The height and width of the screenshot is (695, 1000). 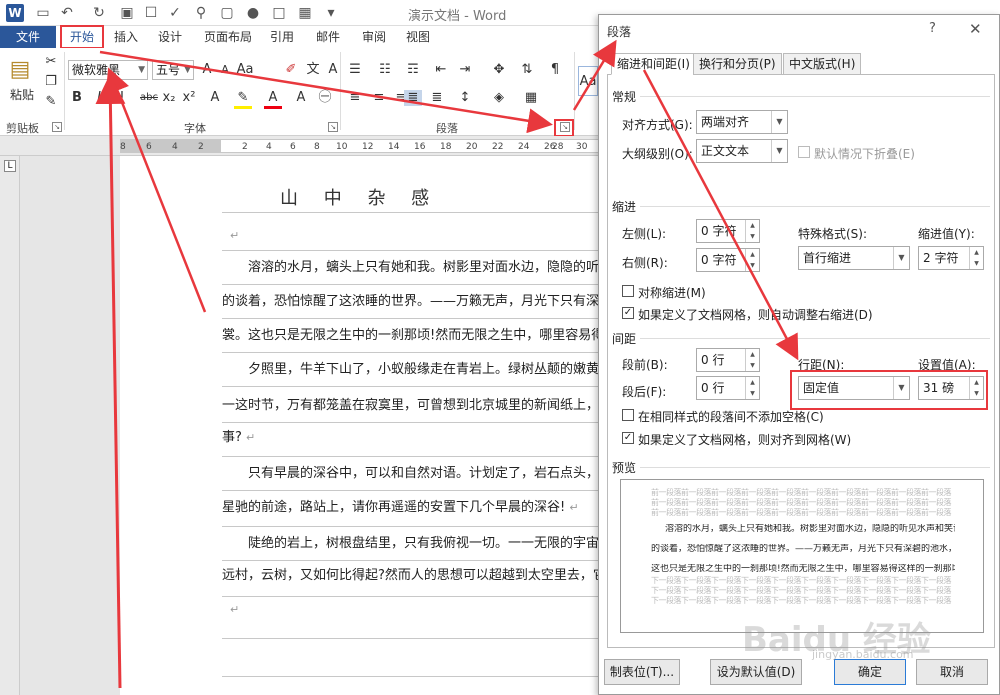 I want to click on special-indent-select: 首行缩进 ▼, so click(x=854, y=258).